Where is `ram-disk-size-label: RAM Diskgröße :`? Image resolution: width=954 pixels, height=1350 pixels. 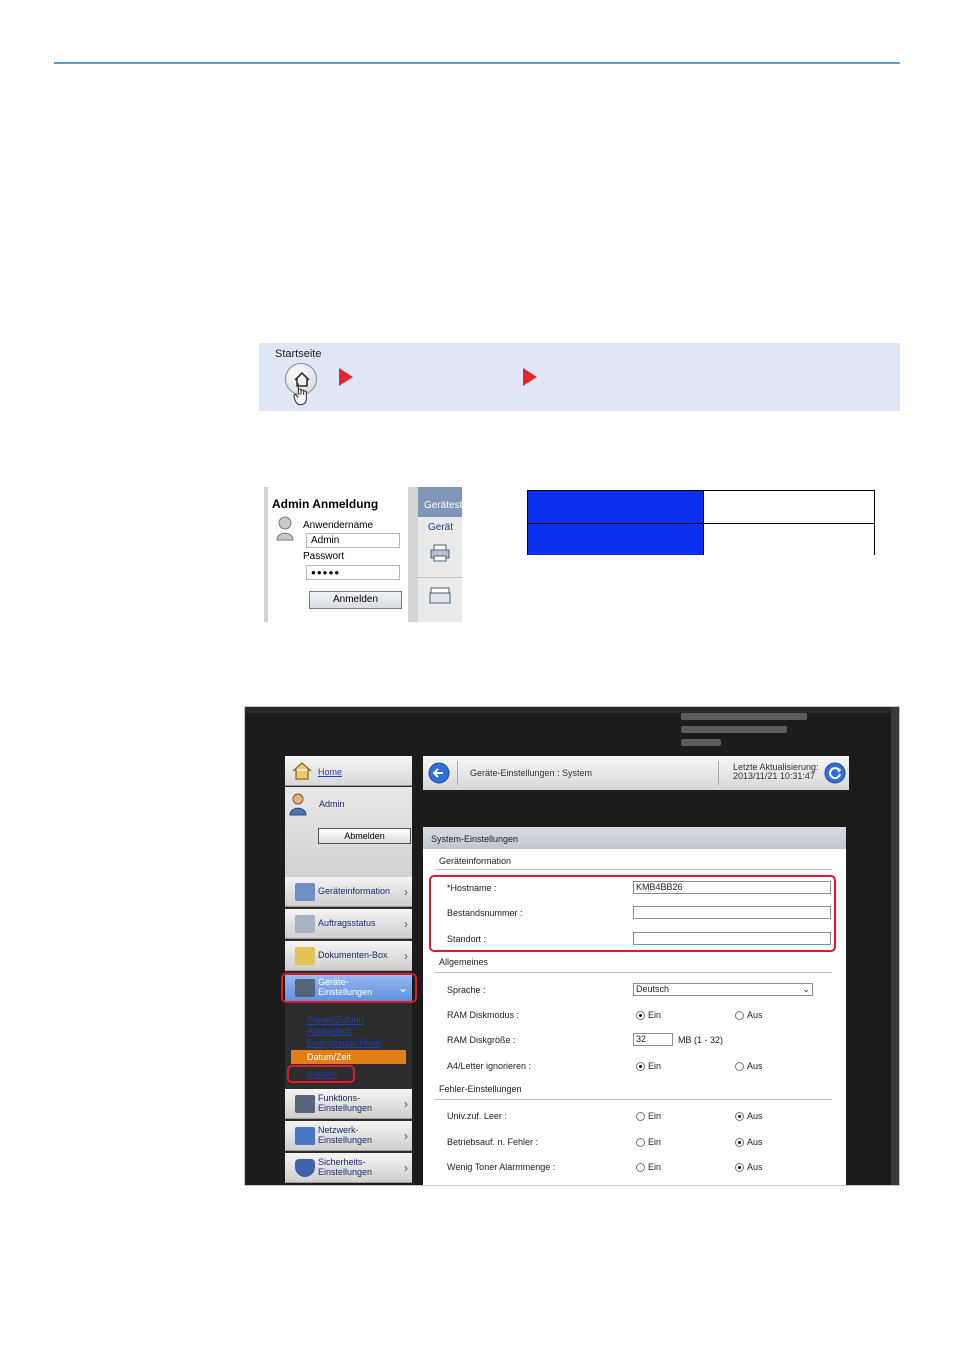
ram-disk-size-label: RAM Diskgröße : is located at coordinates (481, 1040).